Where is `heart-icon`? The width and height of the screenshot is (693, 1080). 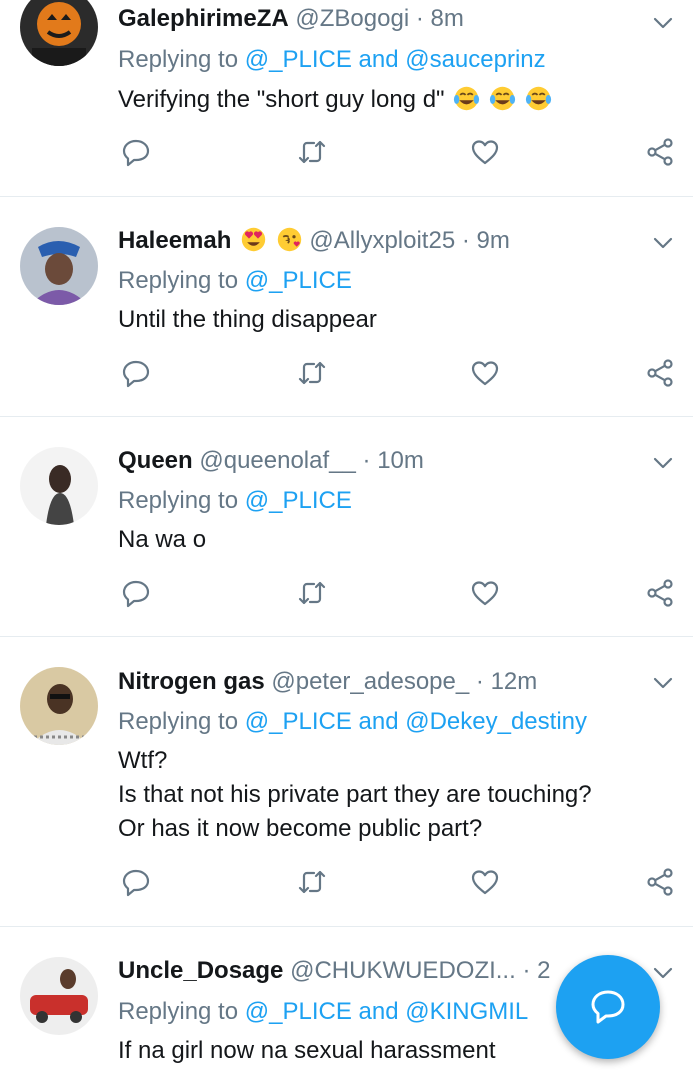 heart-icon is located at coordinates (485, 373).